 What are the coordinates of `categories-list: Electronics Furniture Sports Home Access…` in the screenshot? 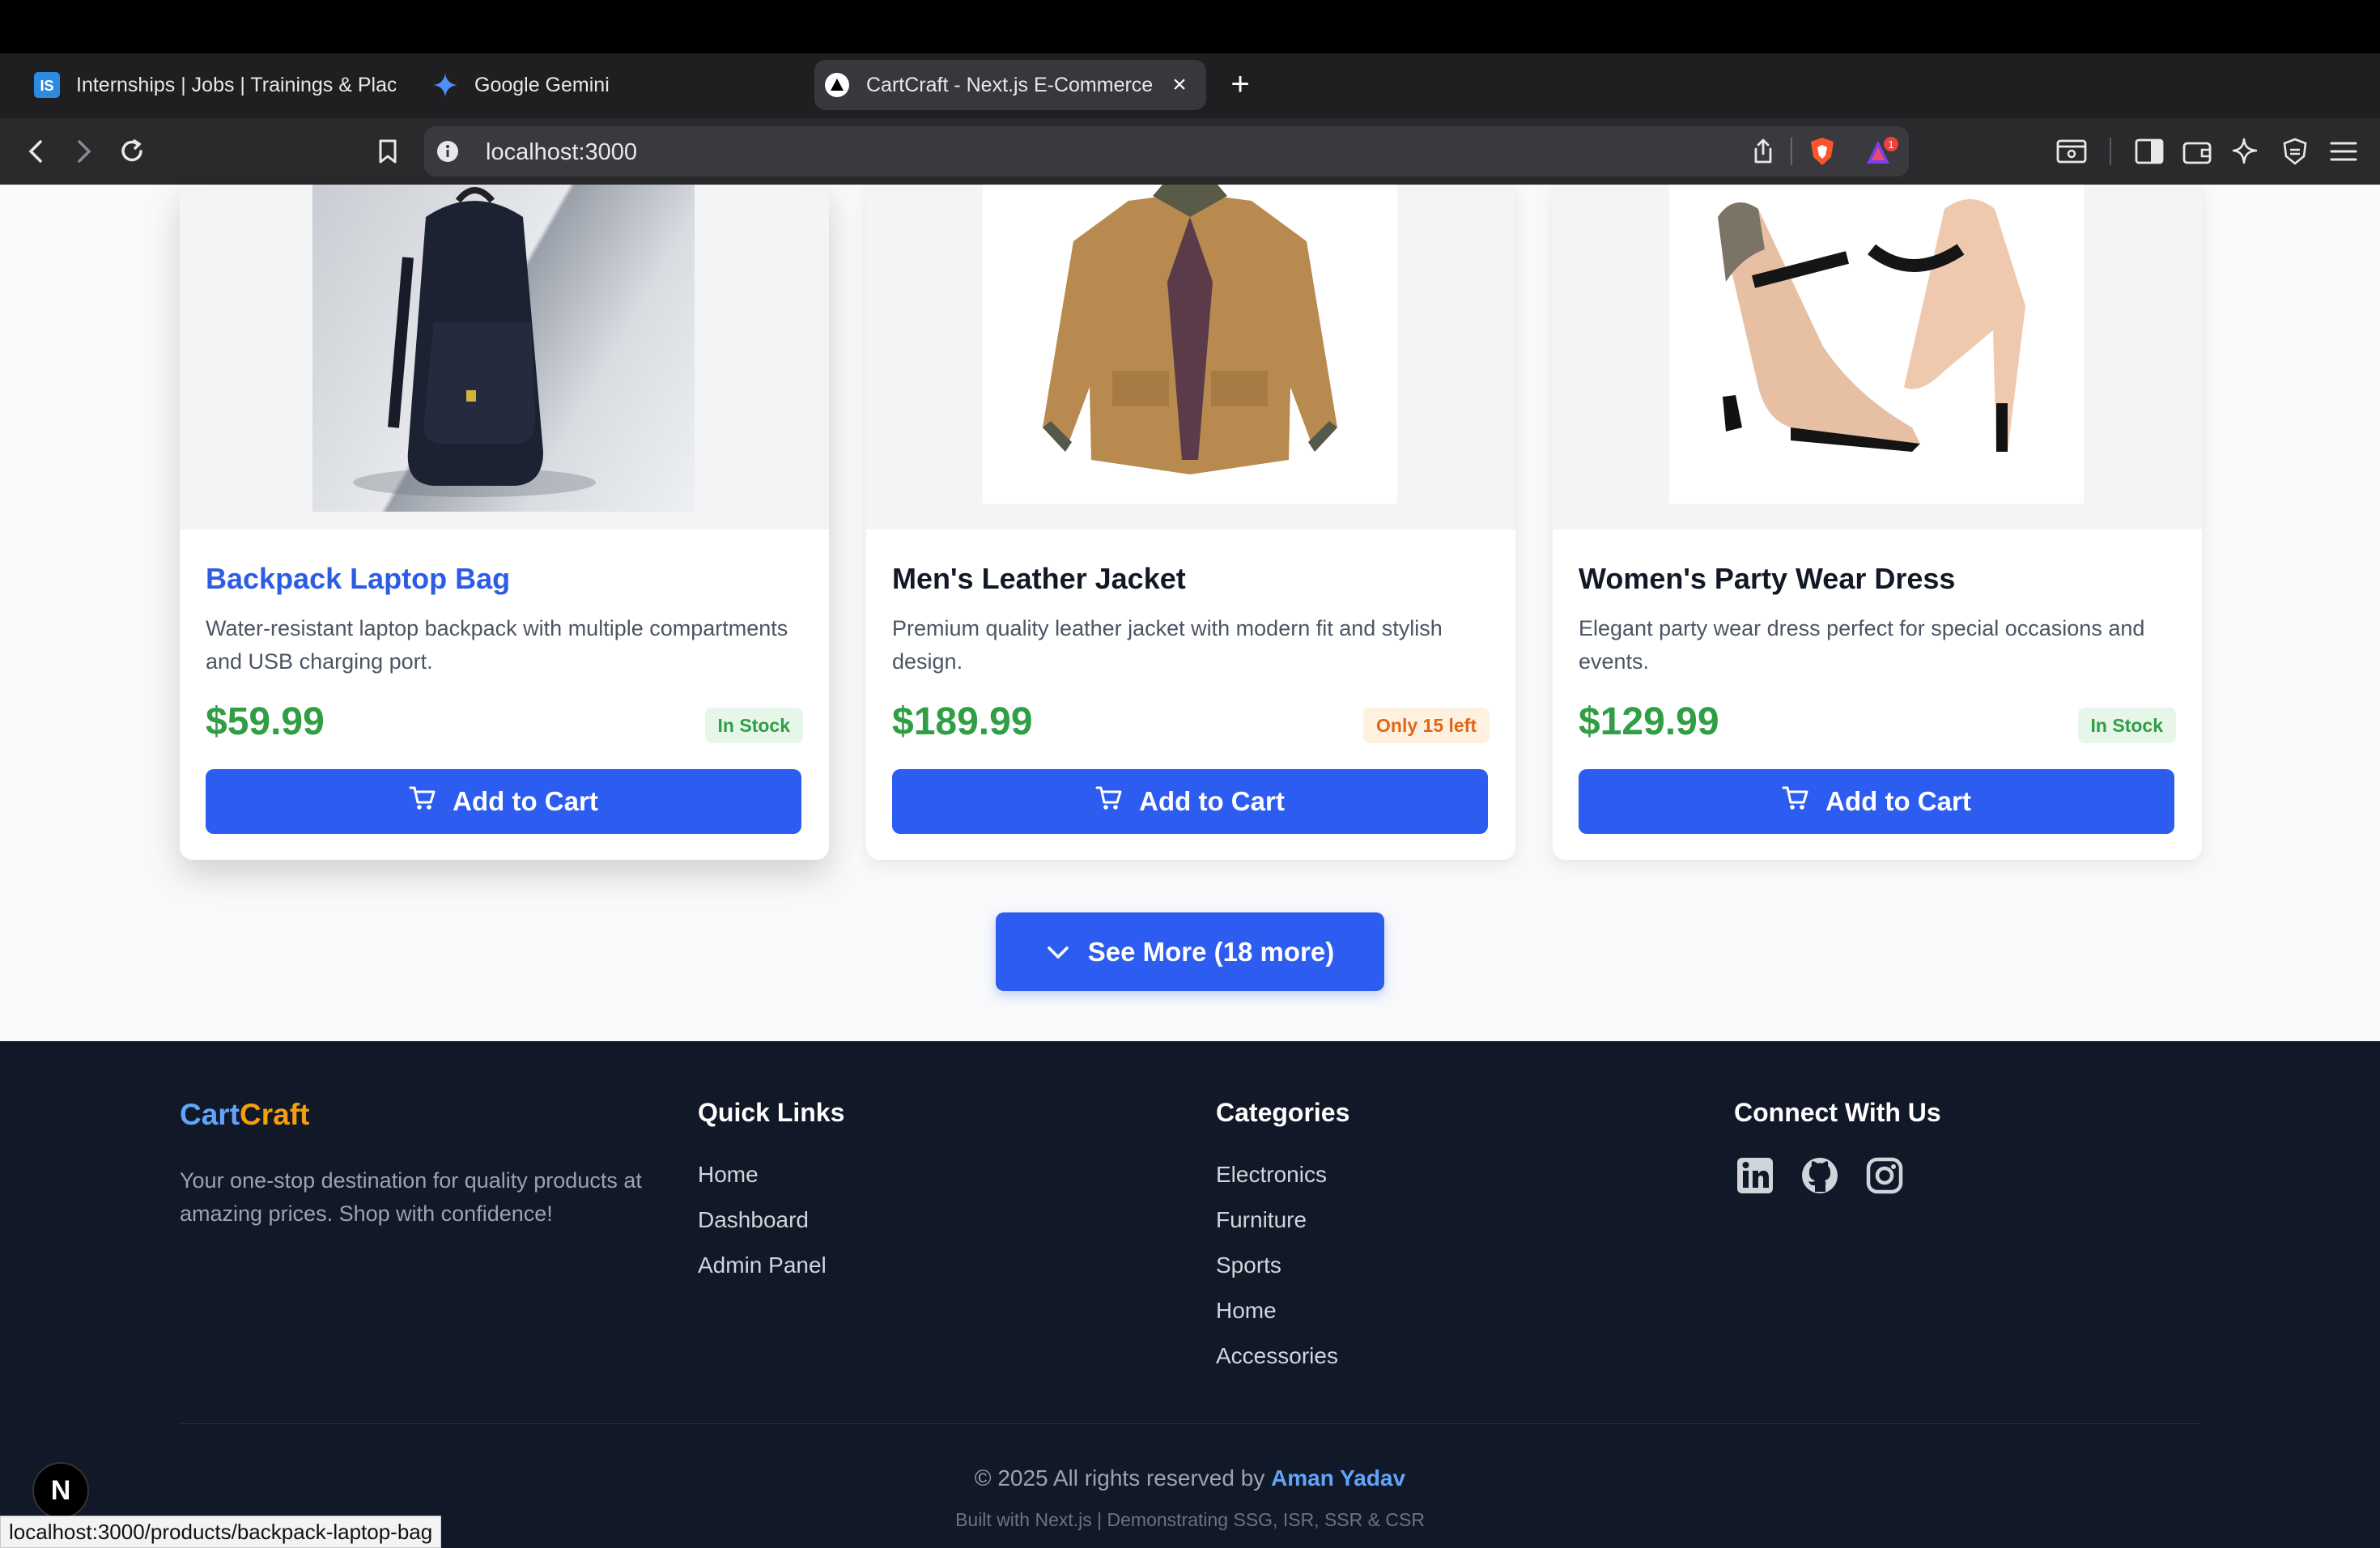 It's located at (1277, 1274).